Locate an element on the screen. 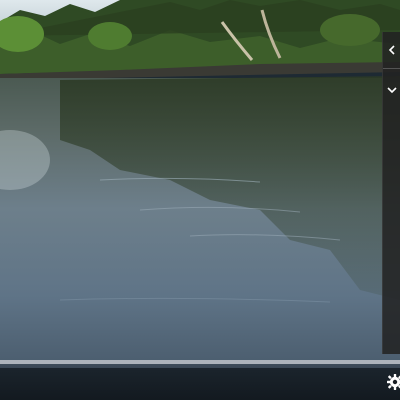  chevron-down-icon is located at coordinates (392, 90).